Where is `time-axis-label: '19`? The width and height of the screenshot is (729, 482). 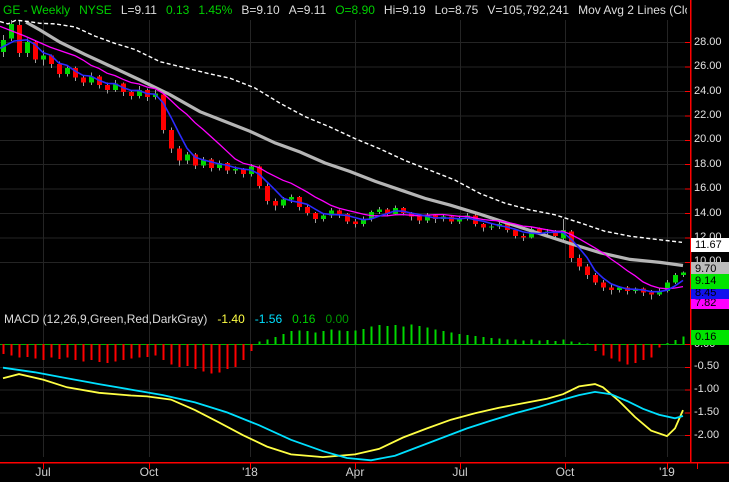
time-axis-label: '19 is located at coordinates (667, 472).